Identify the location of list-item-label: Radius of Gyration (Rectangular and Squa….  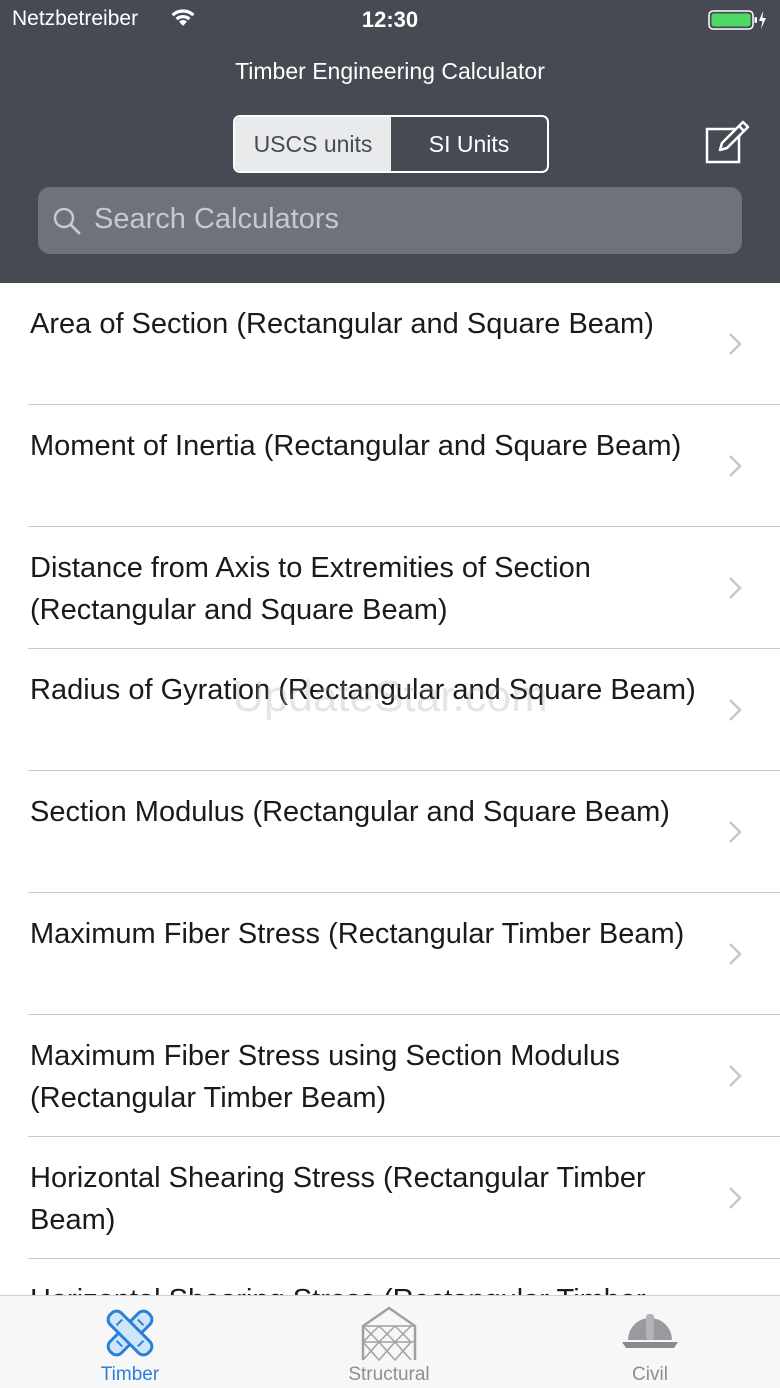
(363, 690).